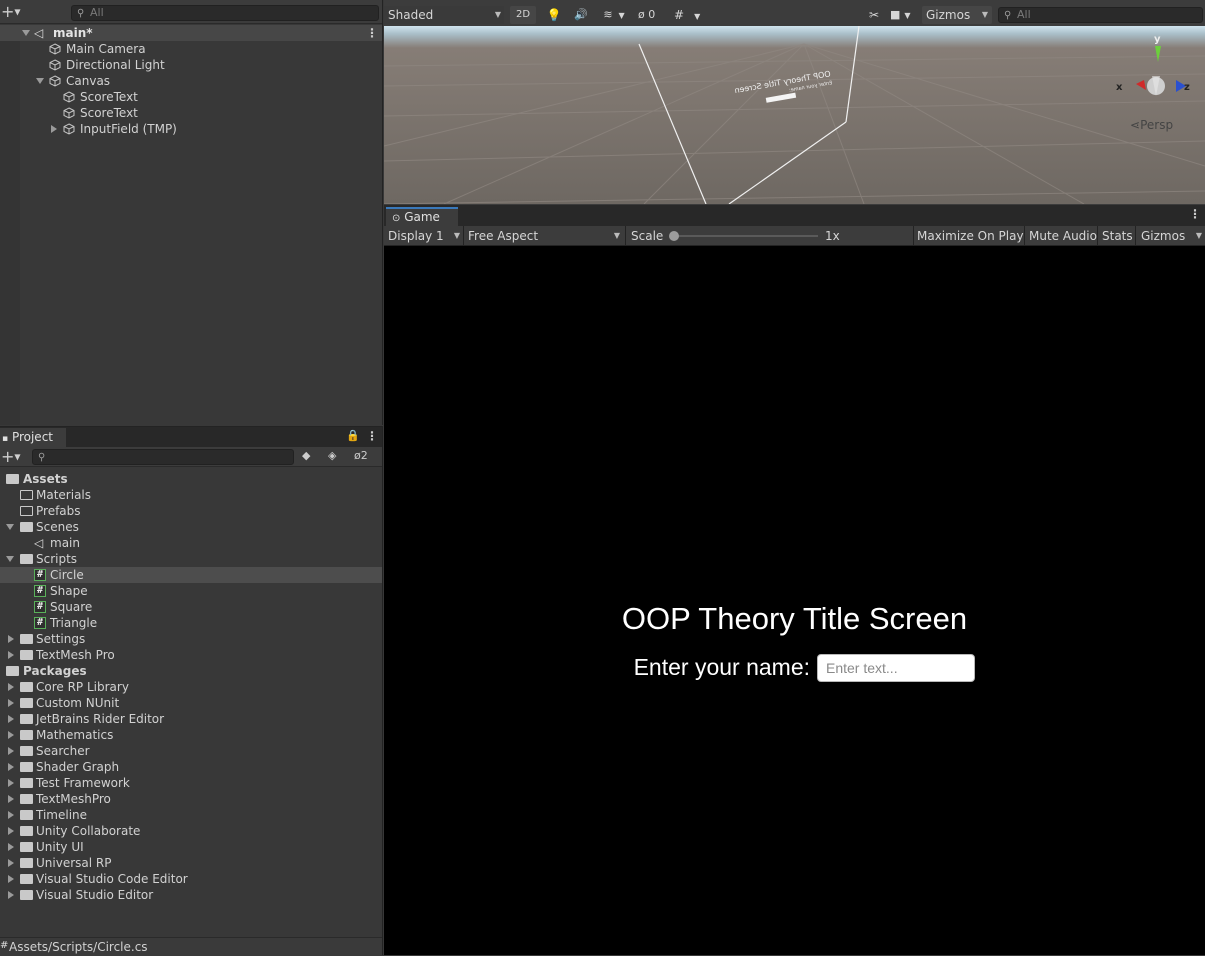 The width and height of the screenshot is (1205, 956). I want to click on project-panel-menu-icon: ⋮, so click(372, 436).